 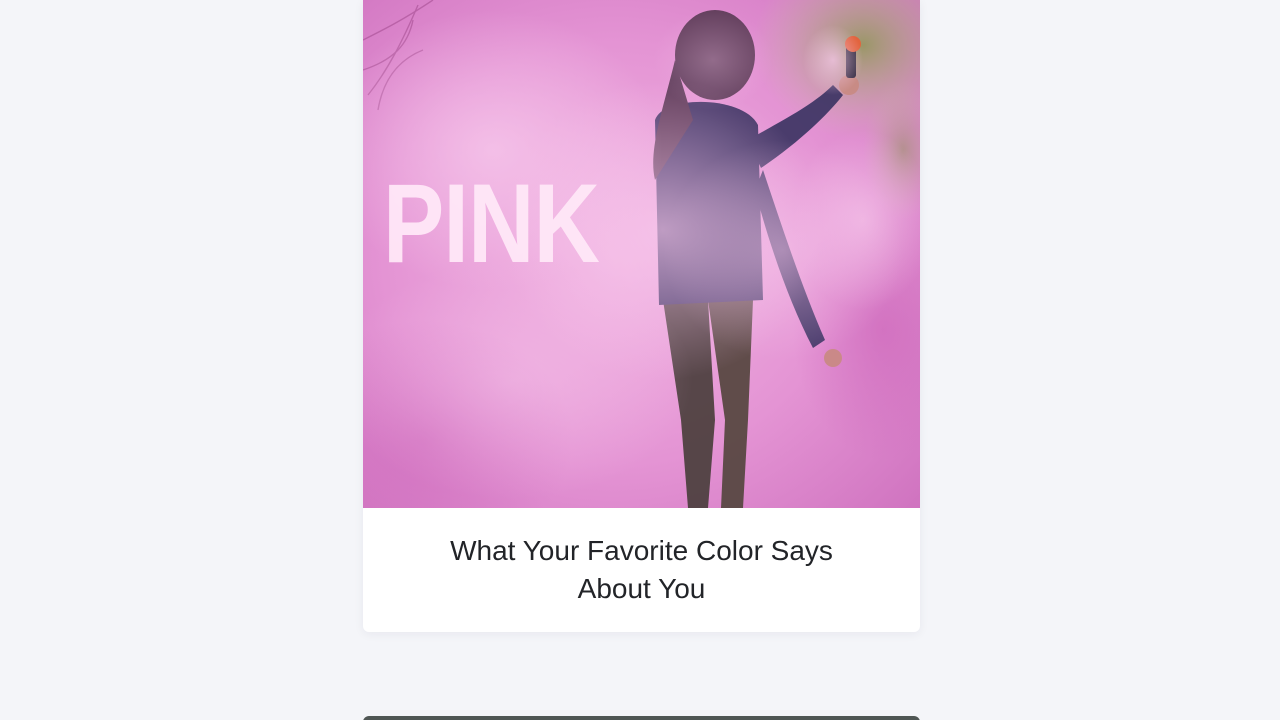 I want to click on article-caption: What Your Favorite Color Says About You, so click(x=641, y=570).